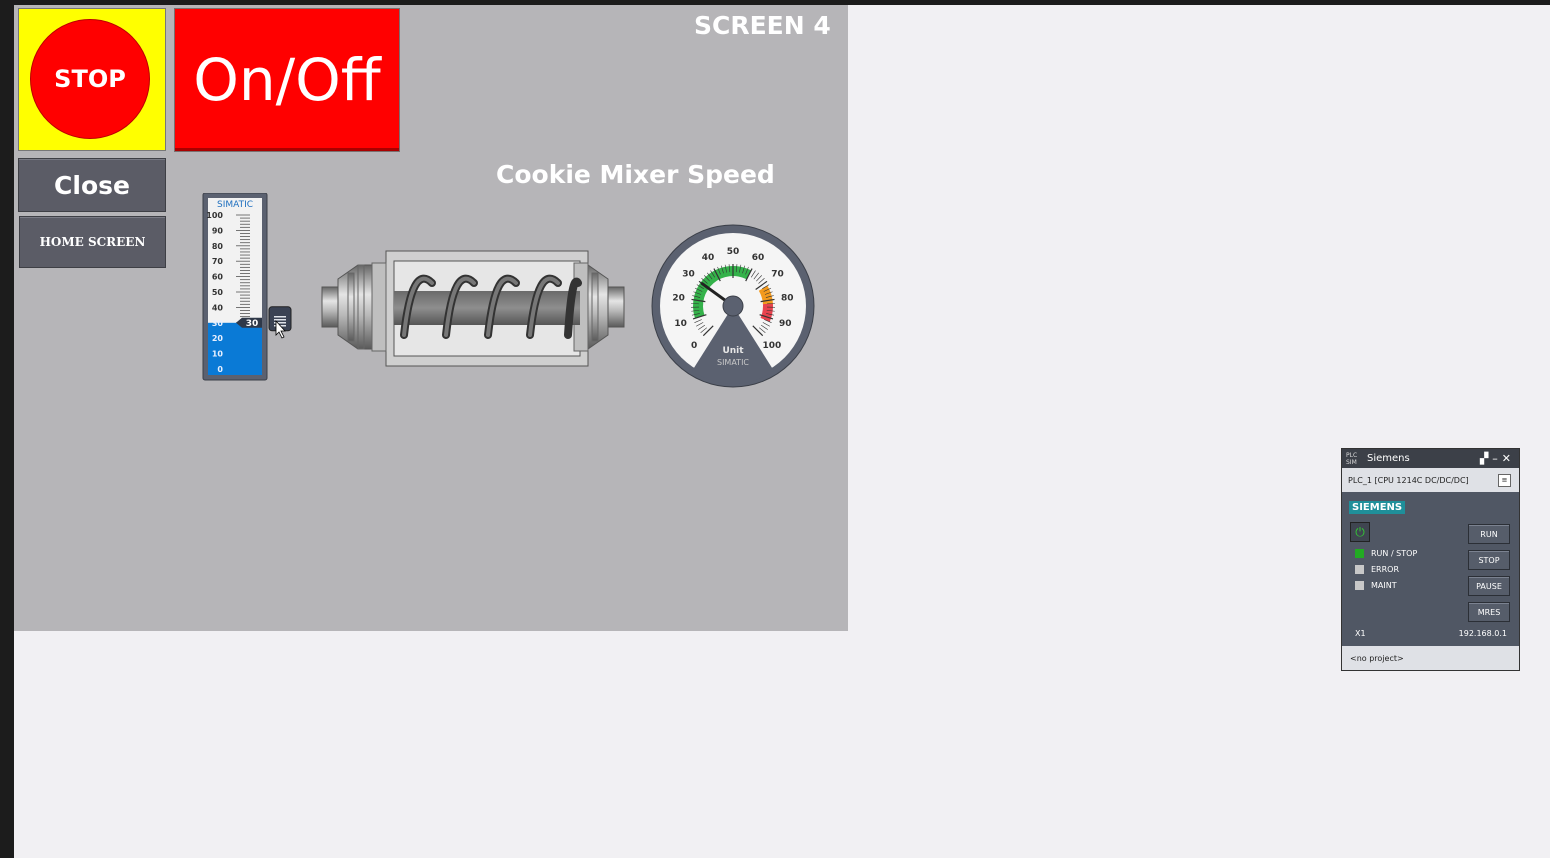 Image resolution: width=1550 pixels, height=858 pixels. Describe the element at coordinates (785, 324) in the screenshot. I see `gauge-tick-label: 90` at that location.